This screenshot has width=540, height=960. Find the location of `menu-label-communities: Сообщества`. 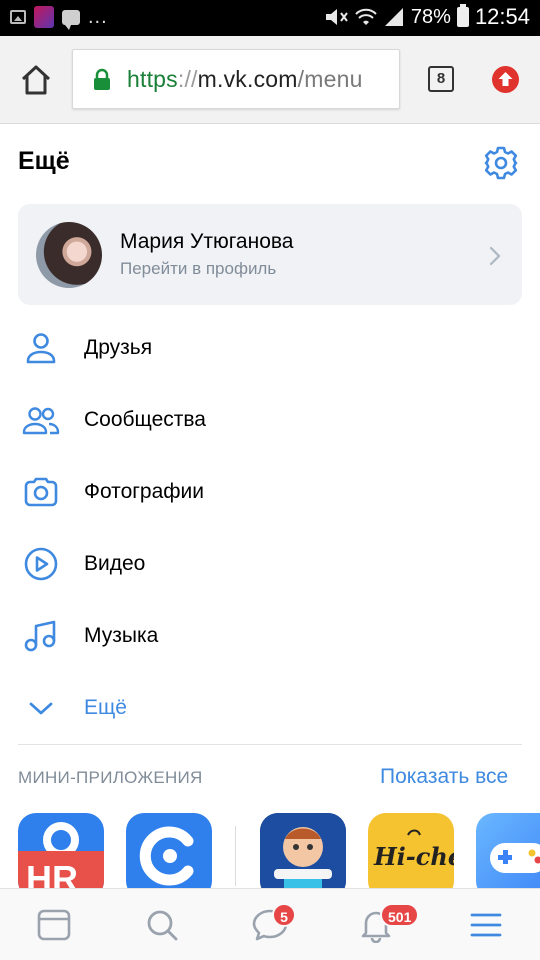

menu-label-communities: Сообщества is located at coordinates (145, 419).